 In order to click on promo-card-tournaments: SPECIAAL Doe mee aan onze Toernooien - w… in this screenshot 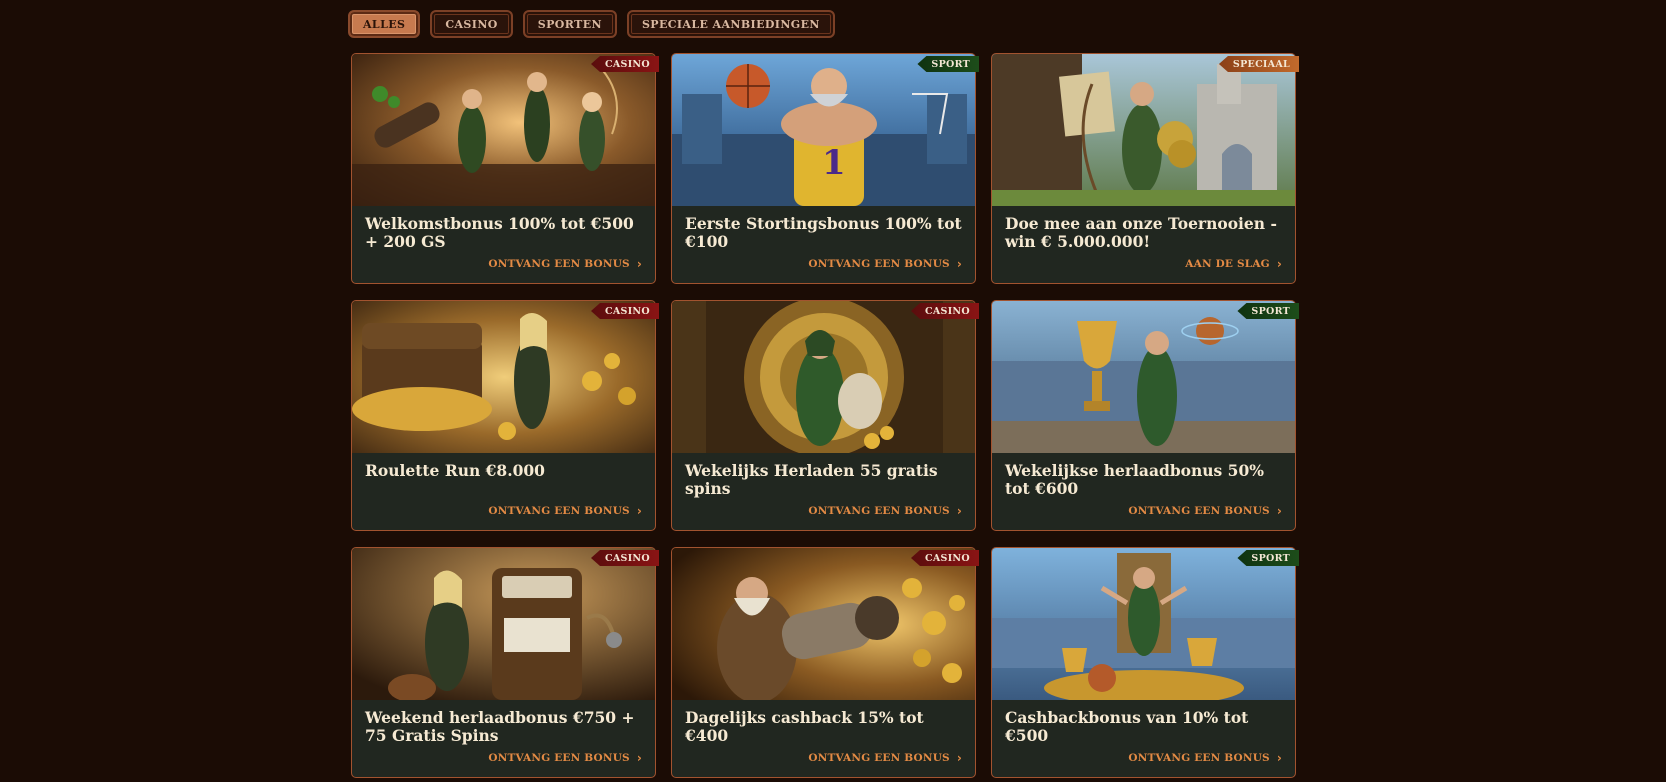, I will do `click(1145, 168)`.